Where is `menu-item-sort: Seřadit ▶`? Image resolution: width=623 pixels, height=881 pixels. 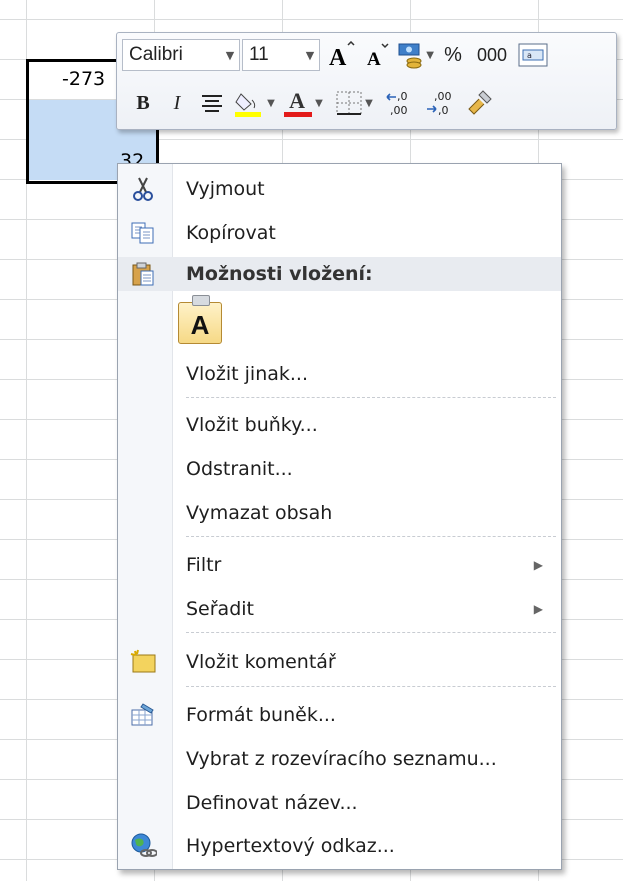 menu-item-sort: Seřadit ▶ is located at coordinates (339, 609).